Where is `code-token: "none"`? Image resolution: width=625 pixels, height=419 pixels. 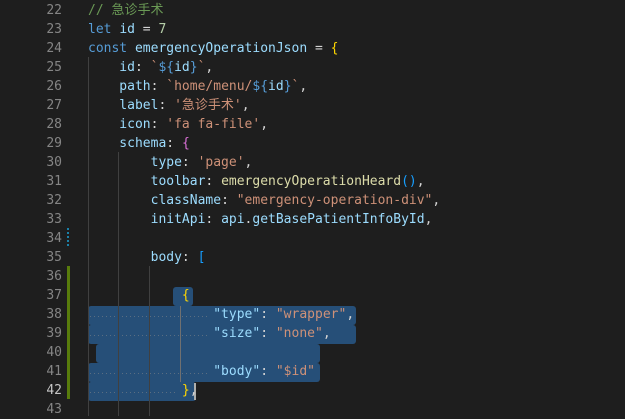 code-token: "none" is located at coordinates (299, 333).